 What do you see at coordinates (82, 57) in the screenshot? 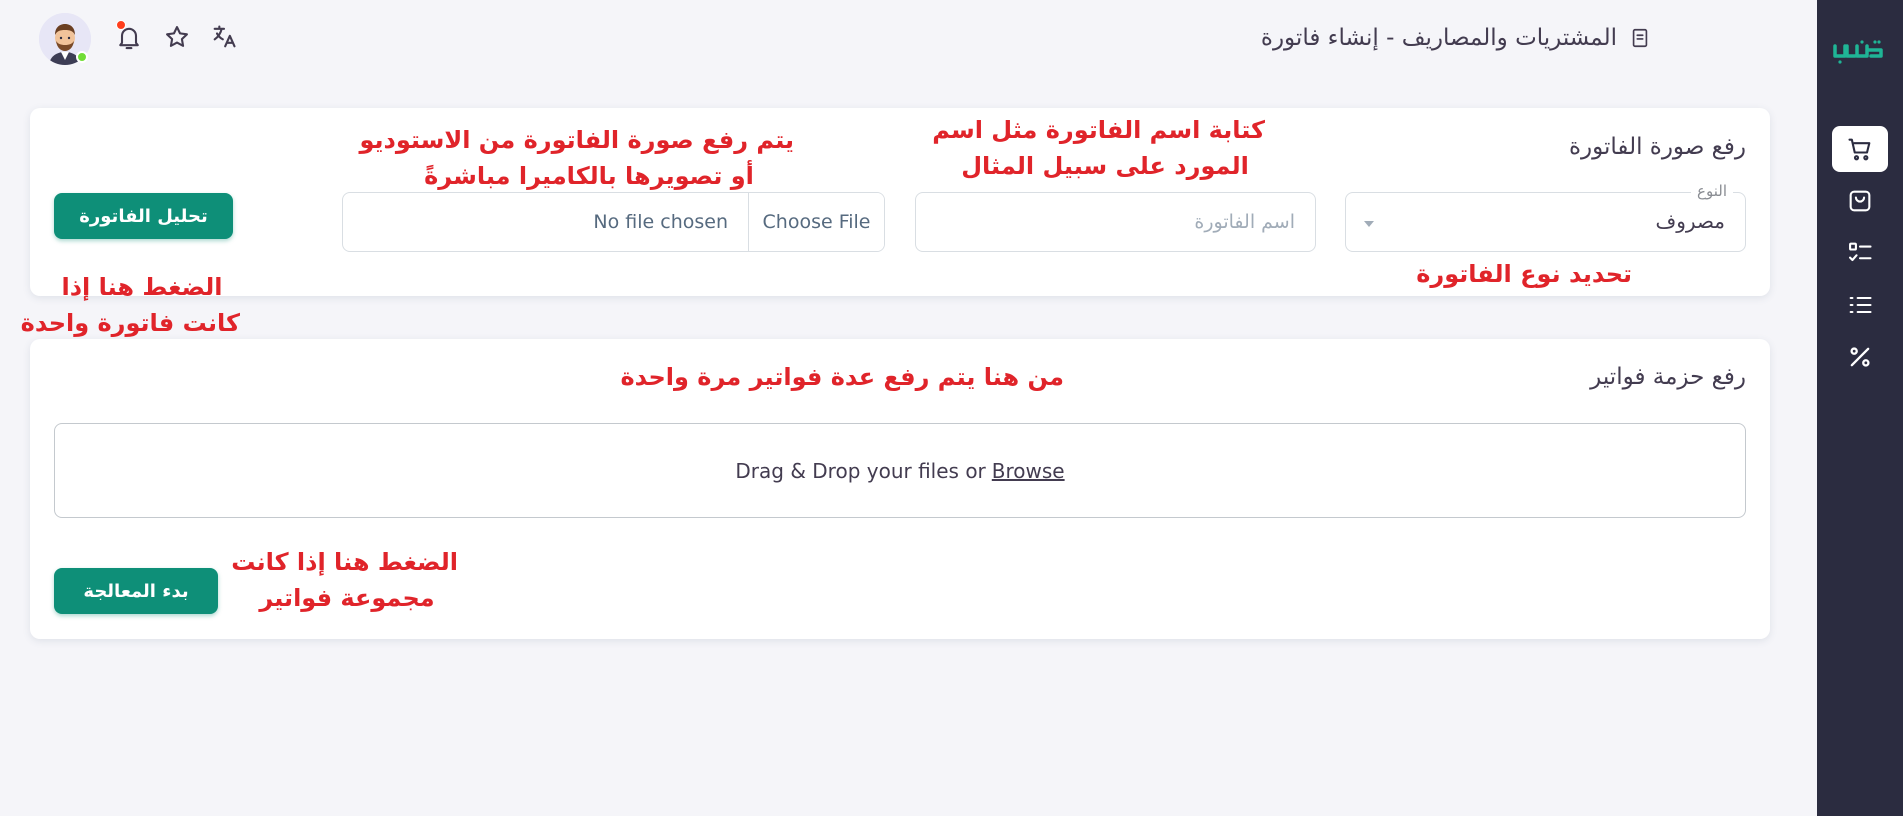
I see `online-status-dot` at bounding box center [82, 57].